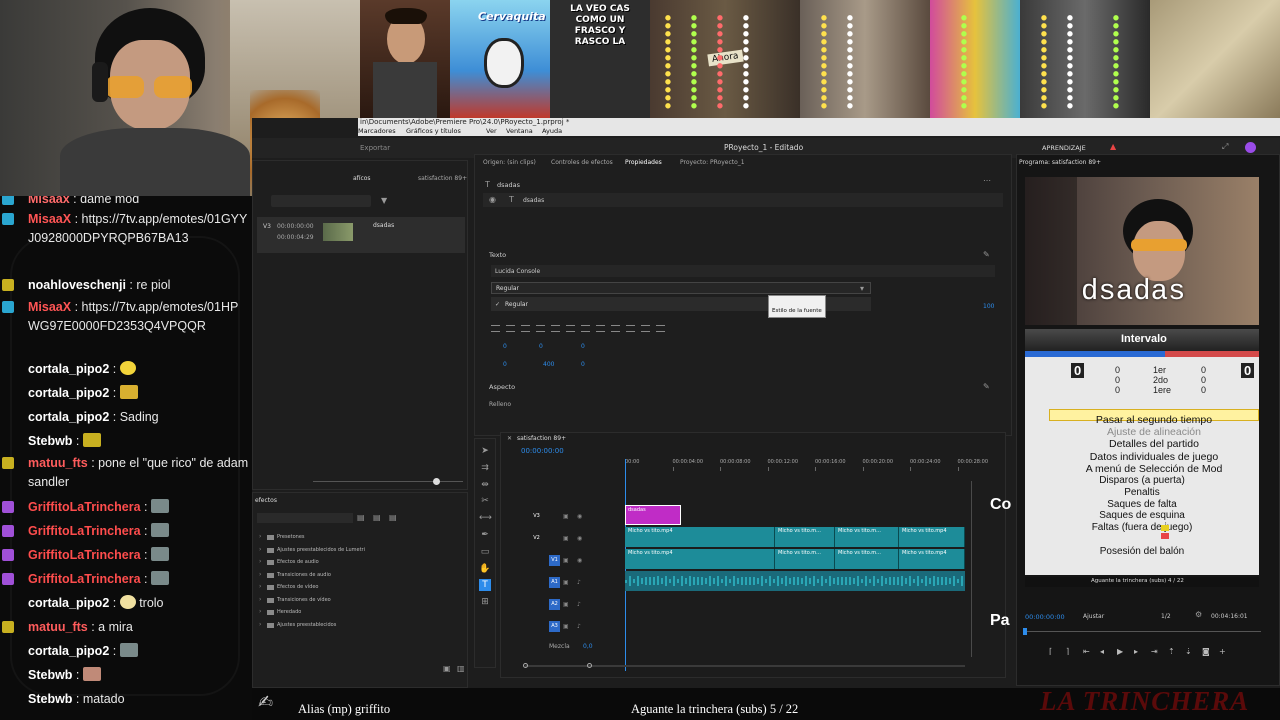  What do you see at coordinates (433, 131) in the screenshot?
I see `menu-item-1: Gráficos y títulos` at bounding box center [433, 131].